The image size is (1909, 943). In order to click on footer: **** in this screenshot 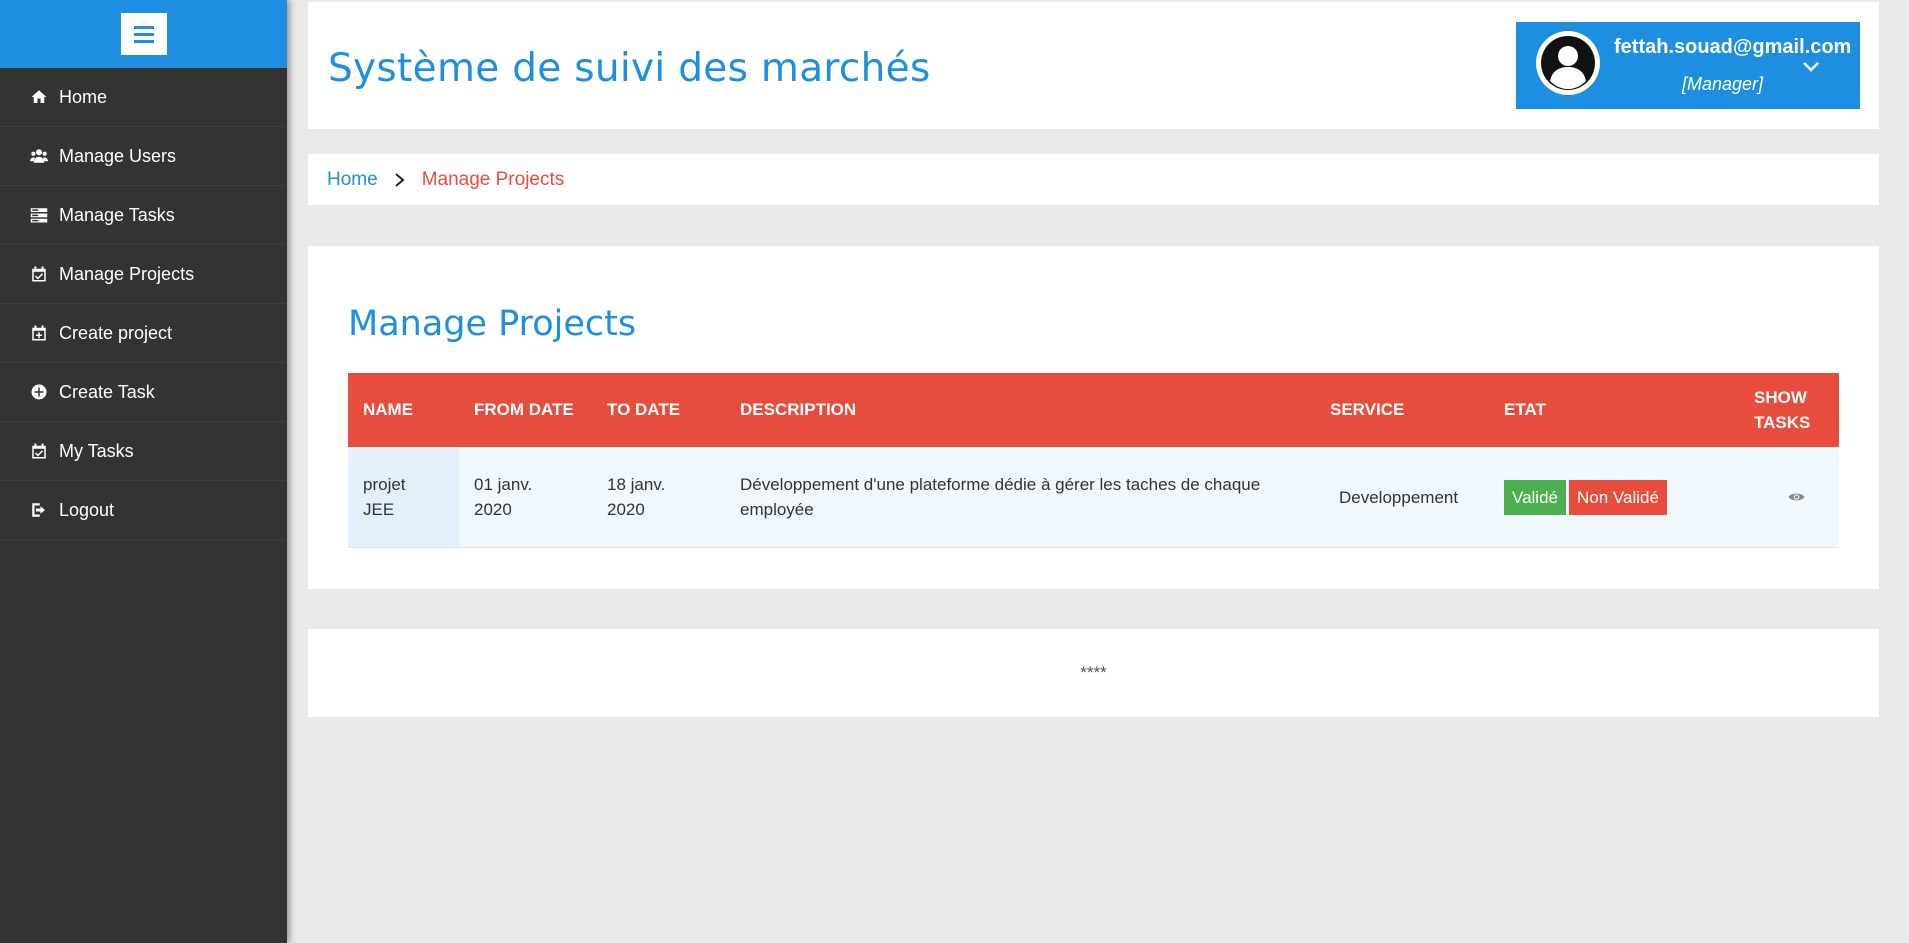, I will do `click(1093, 673)`.